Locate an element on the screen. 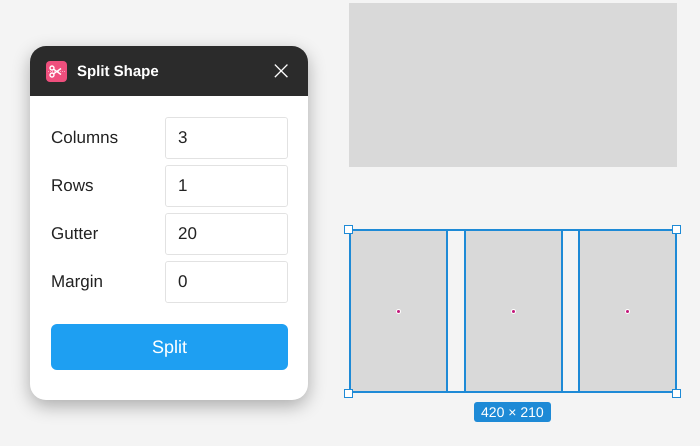 Image resolution: width=700 pixels, height=446 pixels. number-field: 20 is located at coordinates (226, 234).